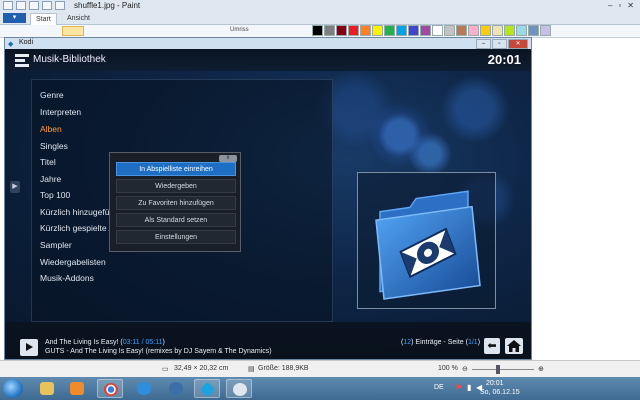  I want to click on menu-item: Sampler, so click(56, 245).